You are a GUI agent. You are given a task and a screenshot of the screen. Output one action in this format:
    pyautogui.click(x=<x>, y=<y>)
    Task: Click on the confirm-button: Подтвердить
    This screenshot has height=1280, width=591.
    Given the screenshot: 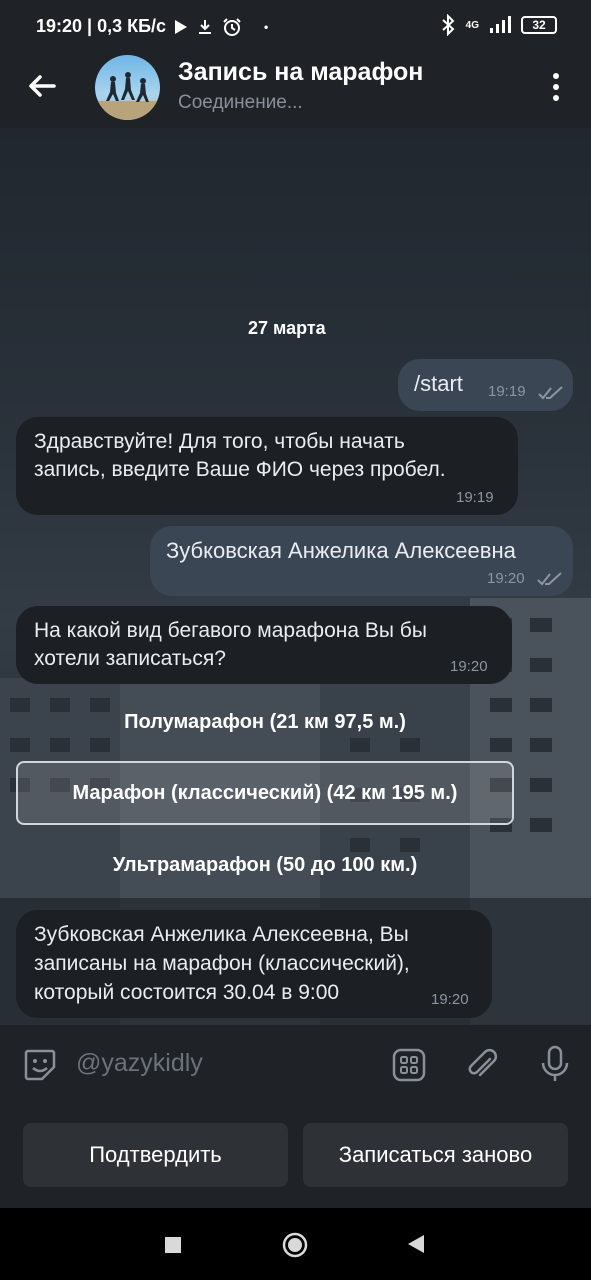 What is the action you would take?
    pyautogui.click(x=155, y=1155)
    